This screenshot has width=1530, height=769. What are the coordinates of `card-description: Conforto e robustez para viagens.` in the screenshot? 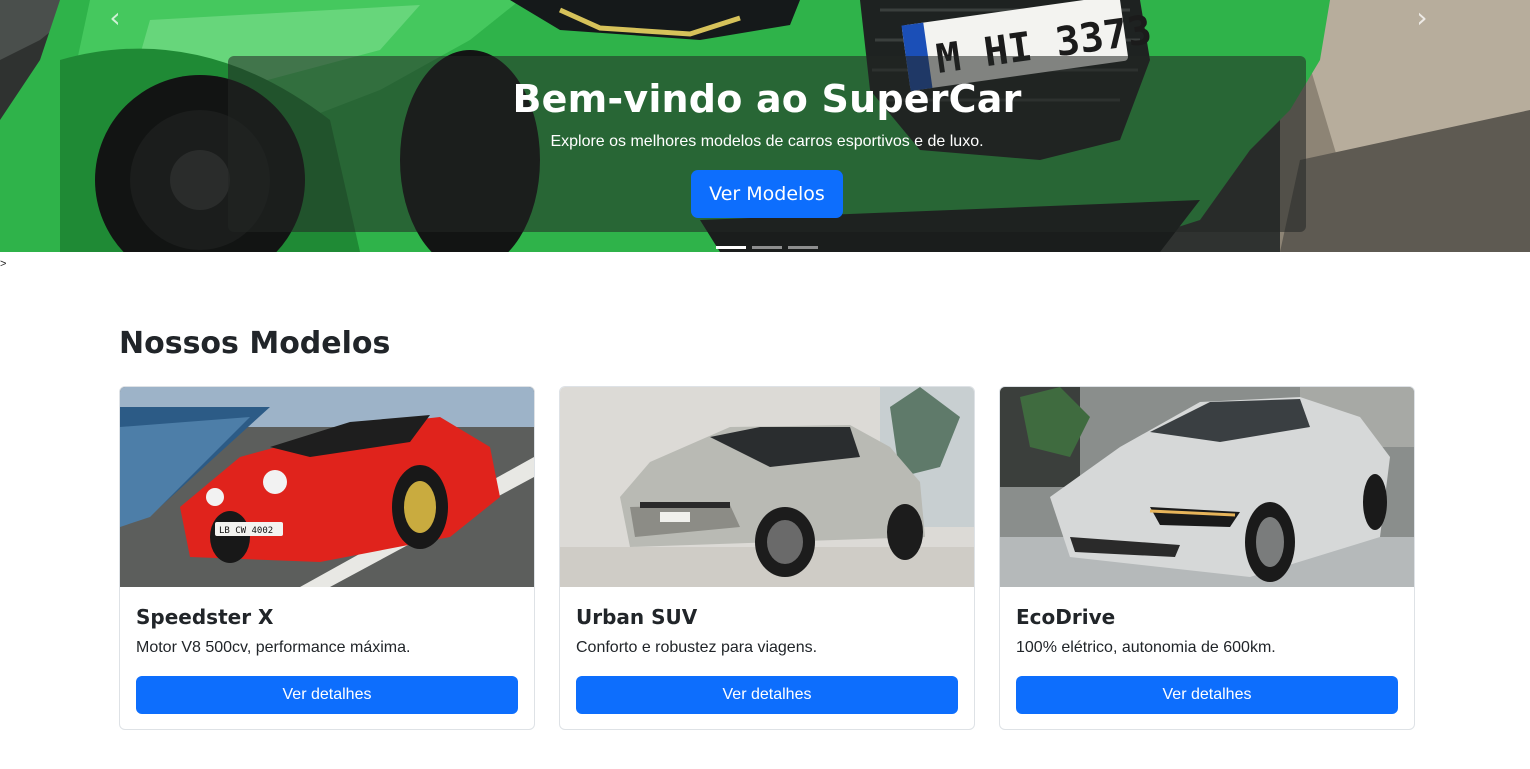 It's located at (697, 647).